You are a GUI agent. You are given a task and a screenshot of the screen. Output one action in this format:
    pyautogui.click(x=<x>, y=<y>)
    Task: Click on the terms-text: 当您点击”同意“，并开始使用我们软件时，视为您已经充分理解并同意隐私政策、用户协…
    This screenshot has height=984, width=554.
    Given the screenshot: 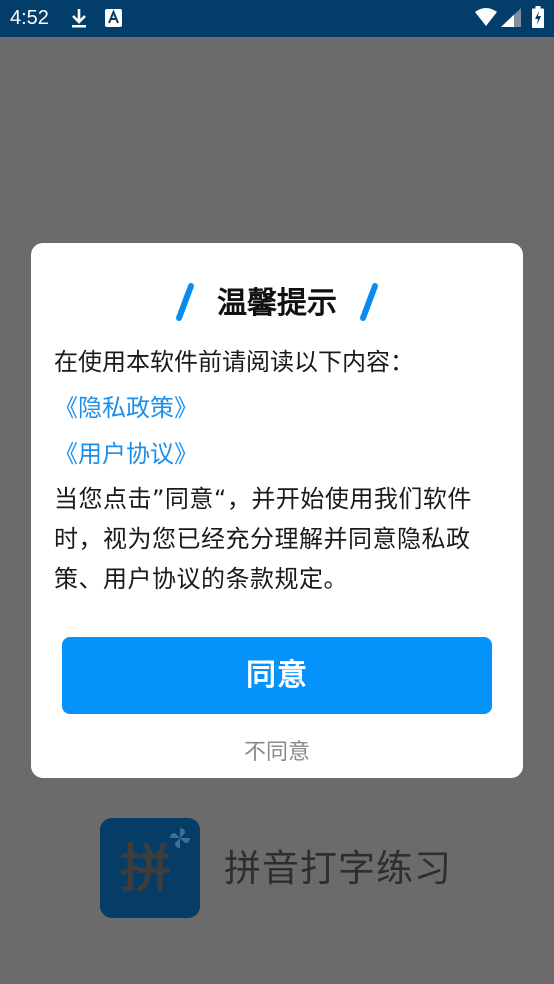 What is the action you would take?
    pyautogui.click(x=263, y=539)
    